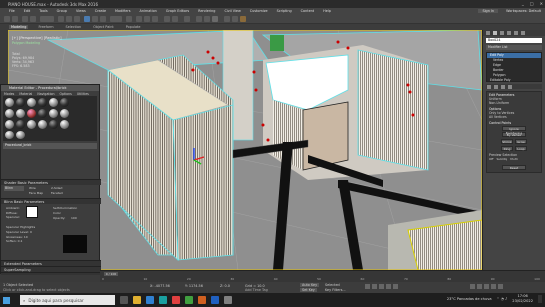 The image size is (545, 307). What do you see at coordinates (133, 27) in the screenshot?
I see `tab-populate: Populate` at bounding box center [133, 27].